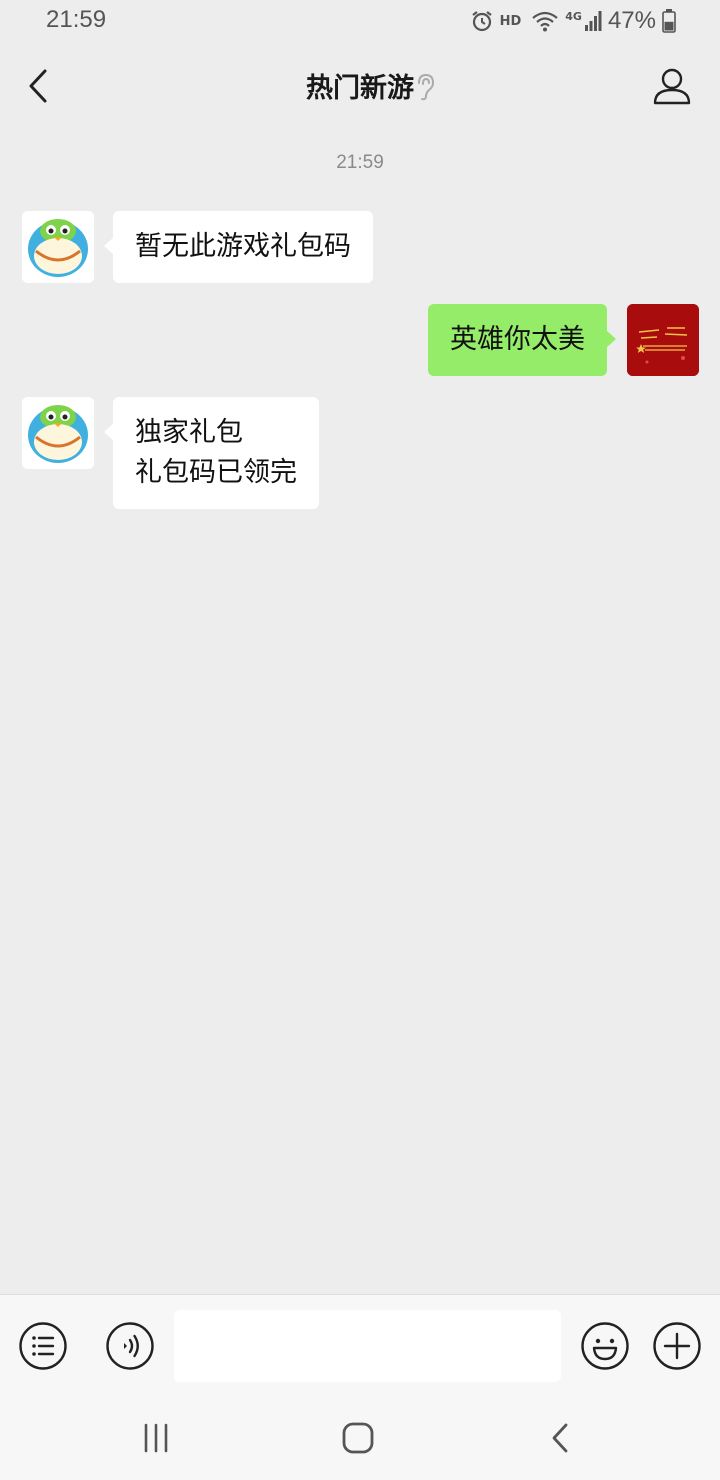  Describe the element at coordinates (573, 16) in the screenshot. I see `network-type: 4G` at that location.